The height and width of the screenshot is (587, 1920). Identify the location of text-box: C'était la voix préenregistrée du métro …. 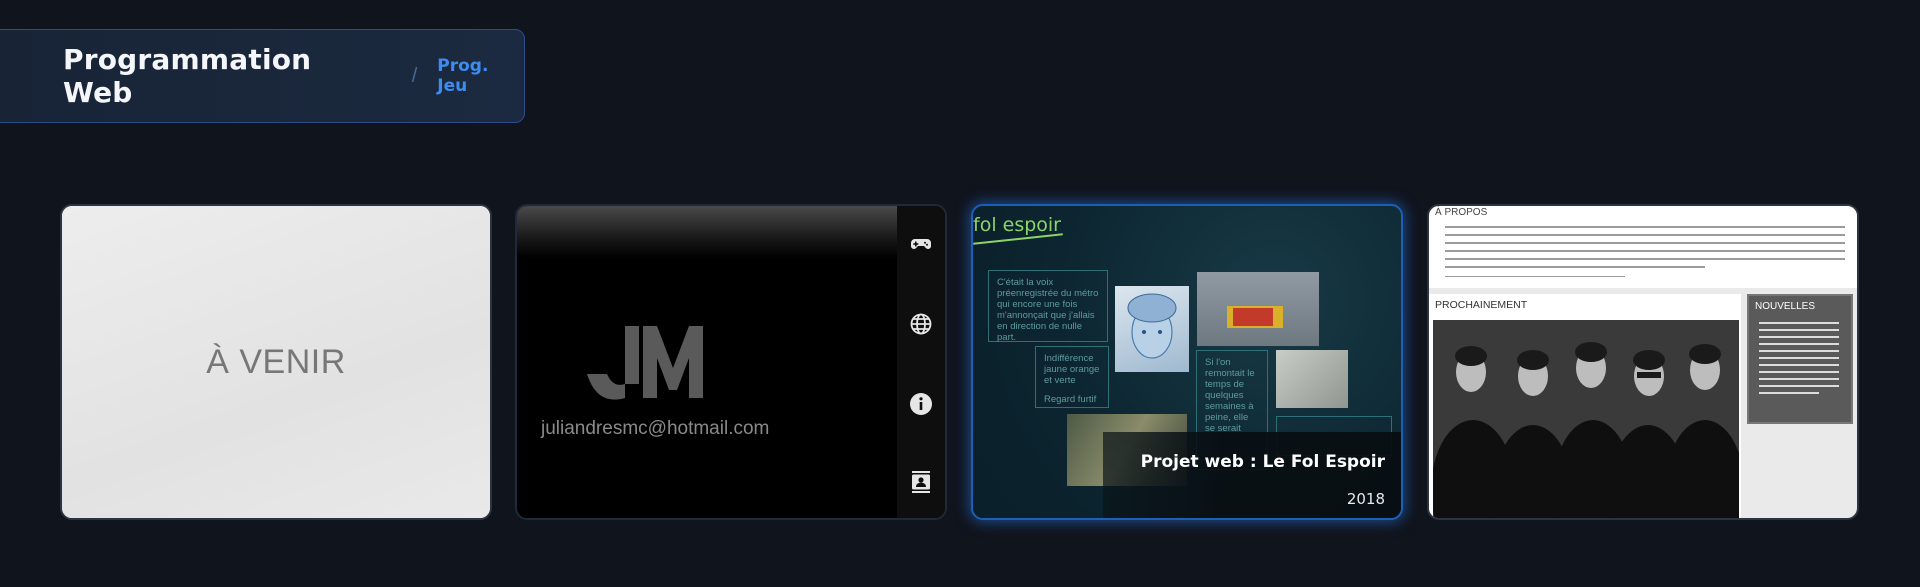
(1048, 306).